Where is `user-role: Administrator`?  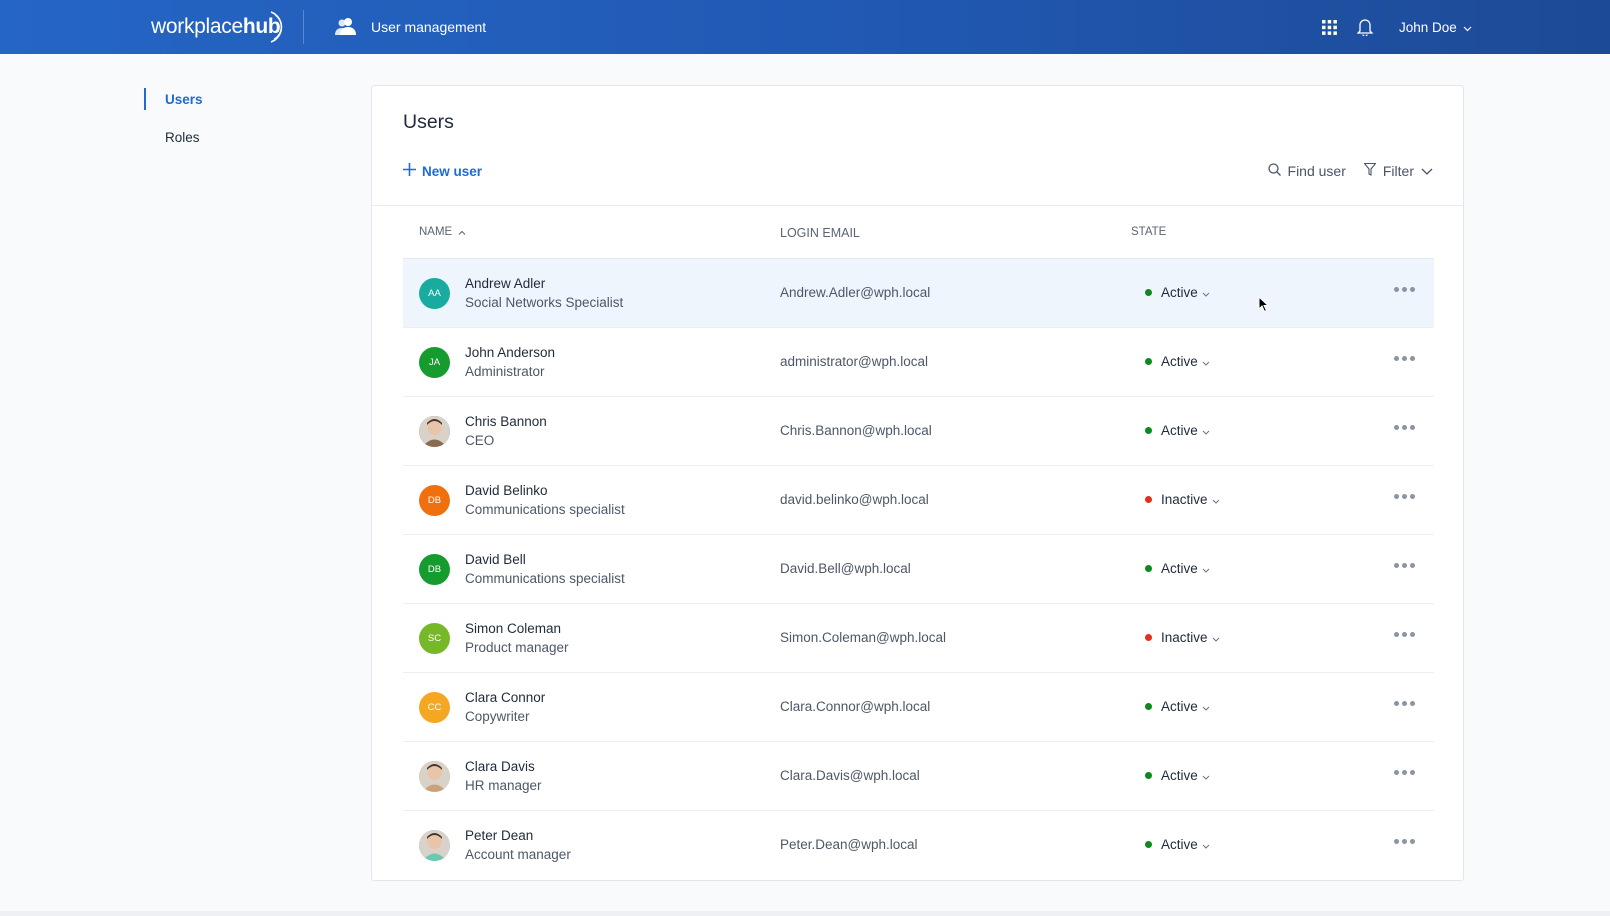 user-role: Administrator is located at coordinates (505, 371).